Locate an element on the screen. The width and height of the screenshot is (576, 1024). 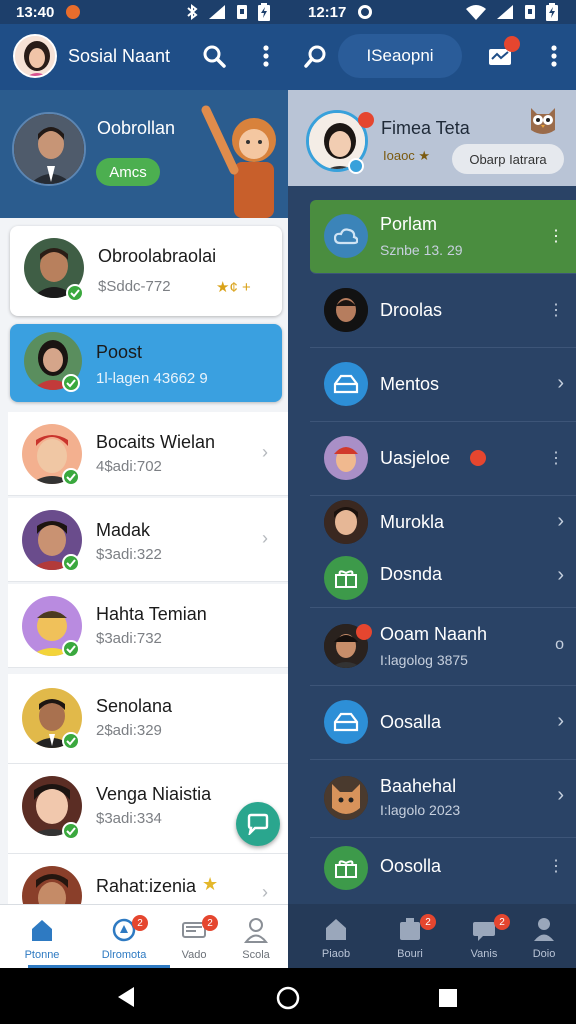
system-navigation-bar is located at coordinates (288, 996).